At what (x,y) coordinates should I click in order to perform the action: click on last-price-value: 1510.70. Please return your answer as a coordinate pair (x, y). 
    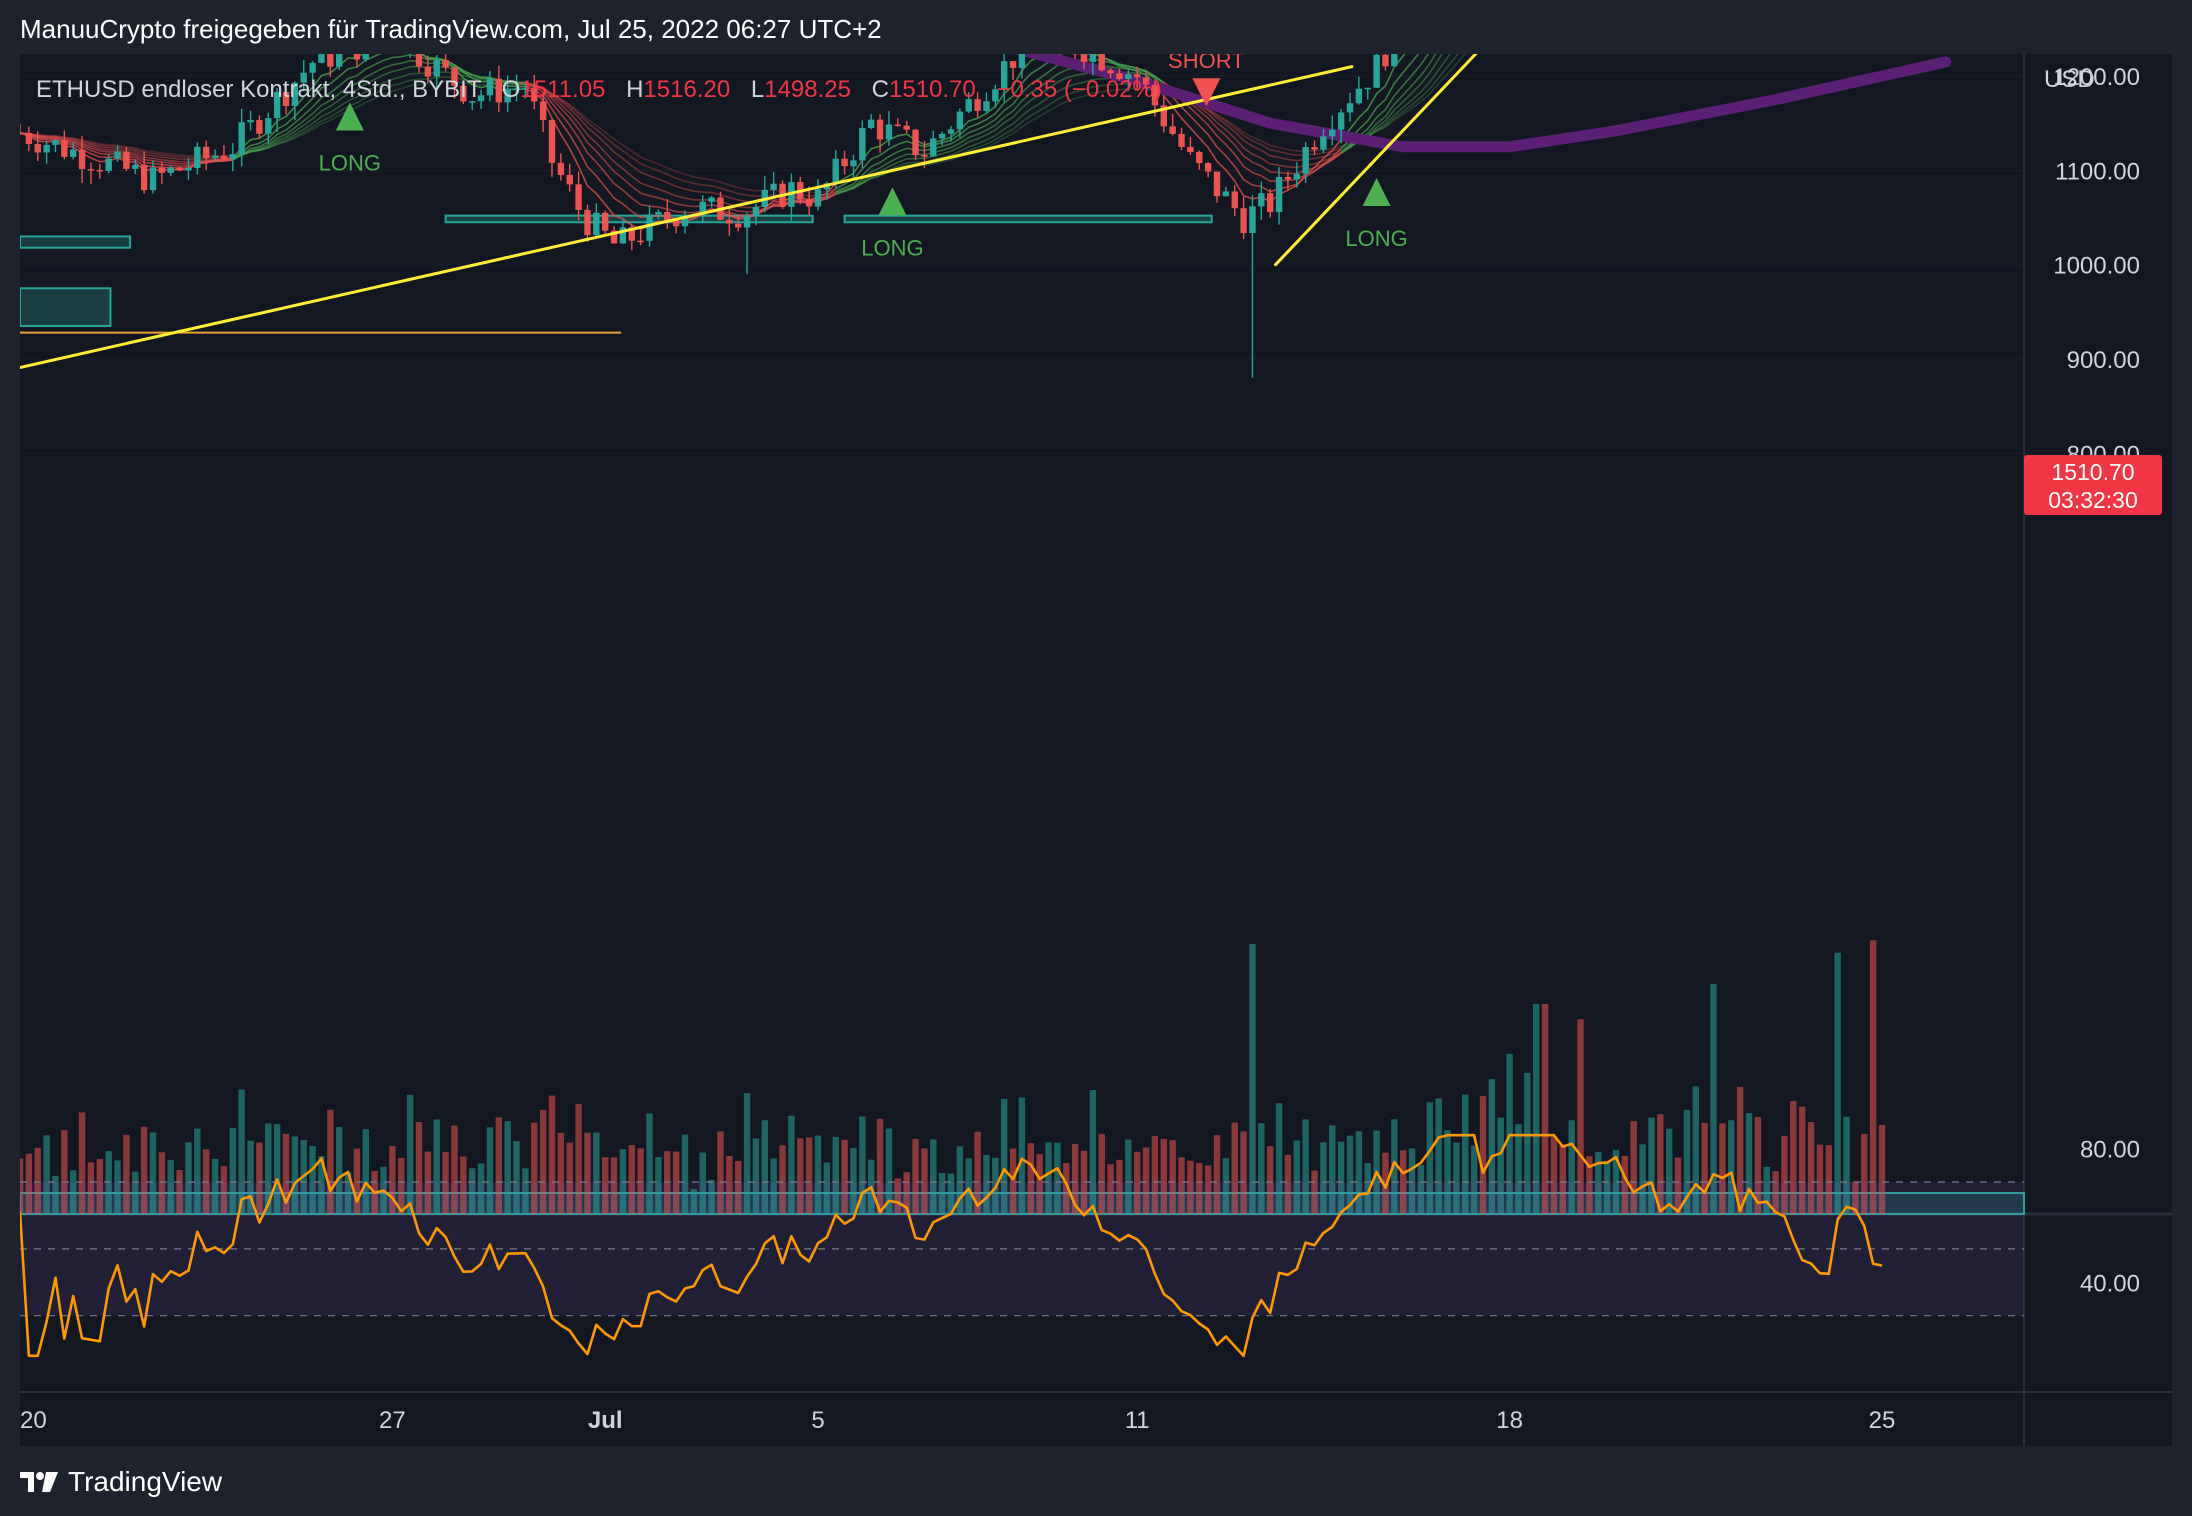
    Looking at the image, I should click on (2093, 472).